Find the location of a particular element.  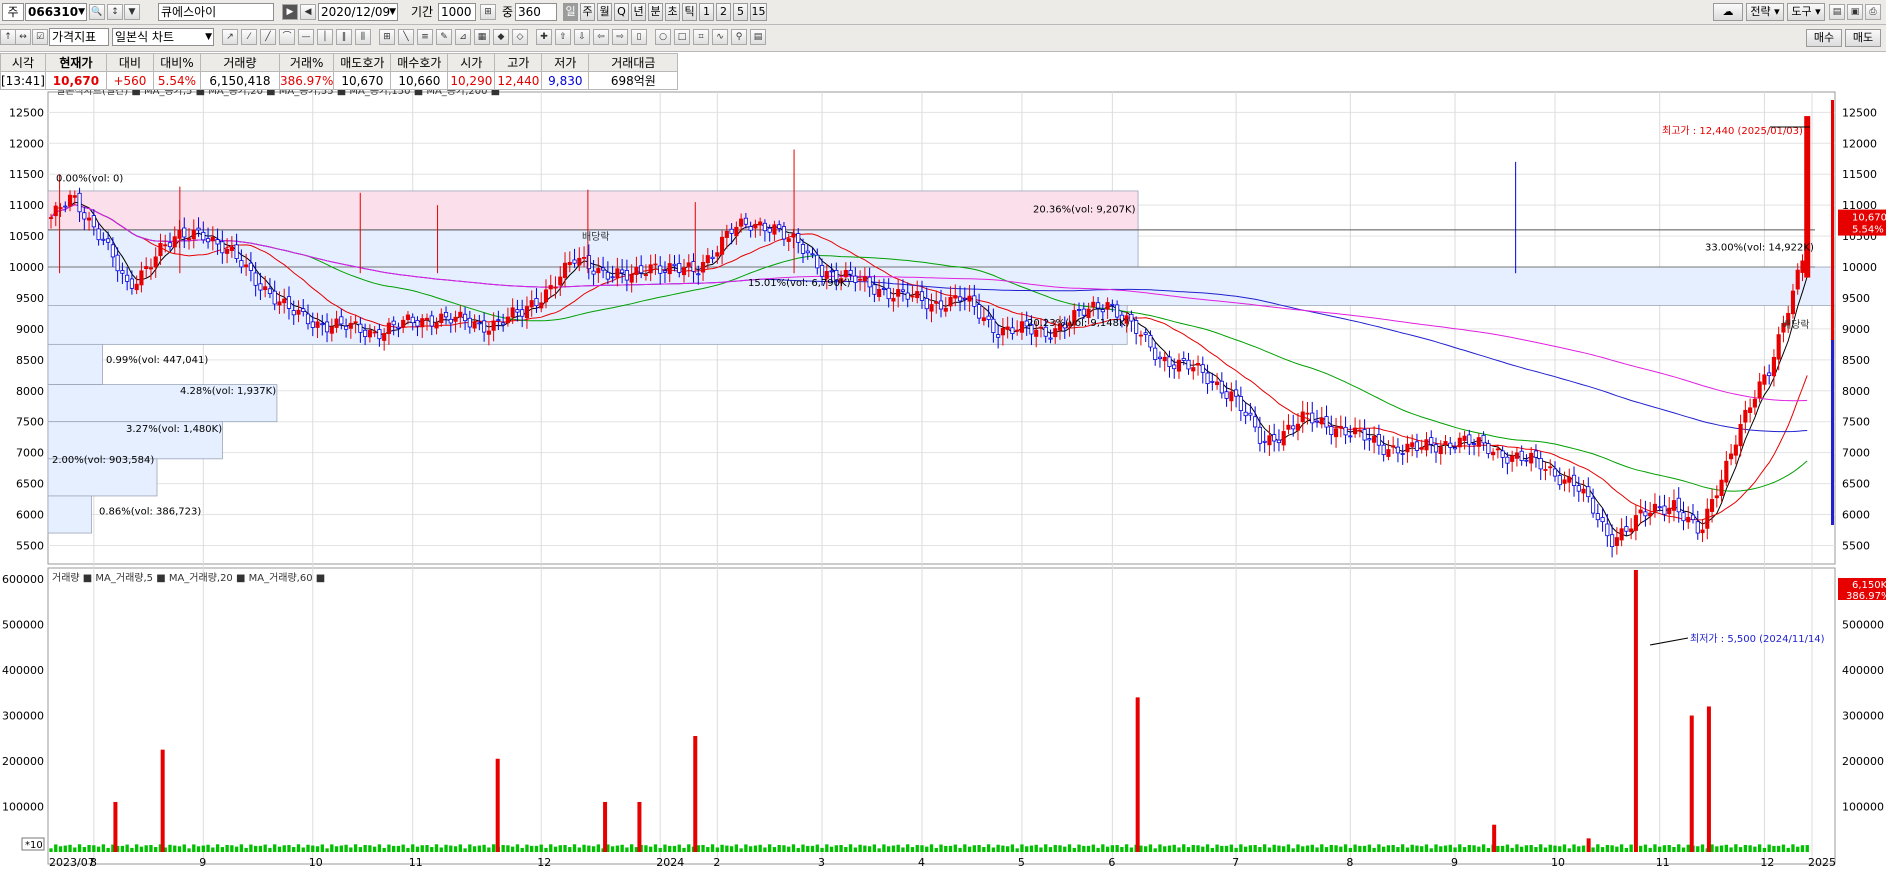

arrow-diag-icon: ↗ is located at coordinates (230, 37).